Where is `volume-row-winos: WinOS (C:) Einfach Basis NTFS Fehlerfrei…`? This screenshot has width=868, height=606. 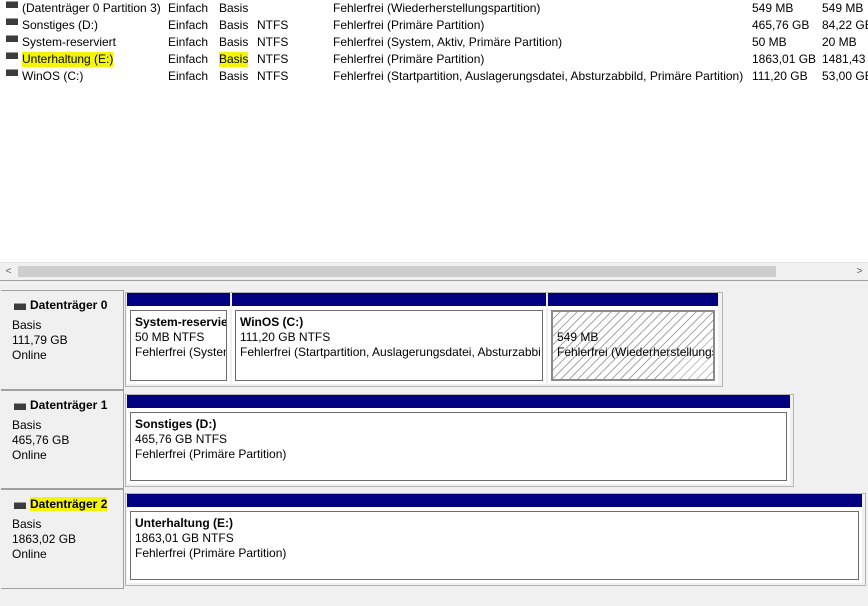 volume-row-winos: WinOS (C:) Einfach Basis NTFS Fehlerfrei… is located at coordinates (434, 76).